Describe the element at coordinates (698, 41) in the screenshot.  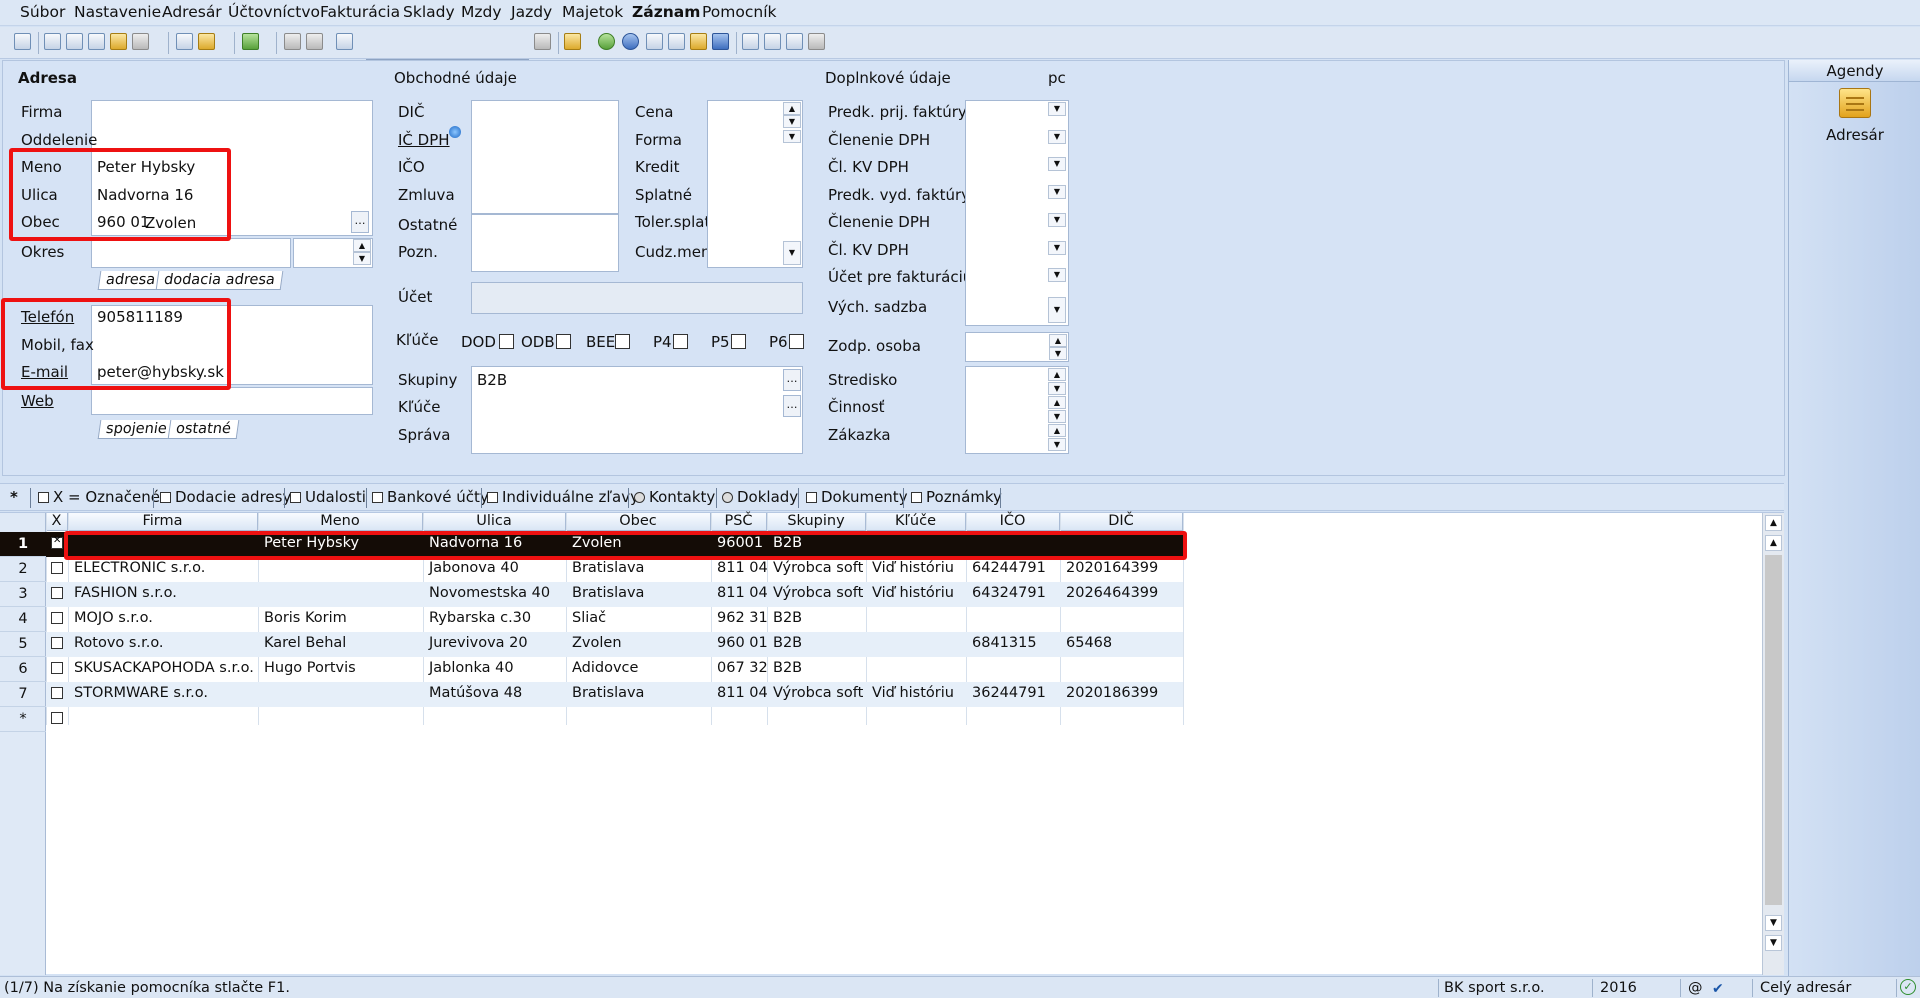
I see `people-icon` at that location.